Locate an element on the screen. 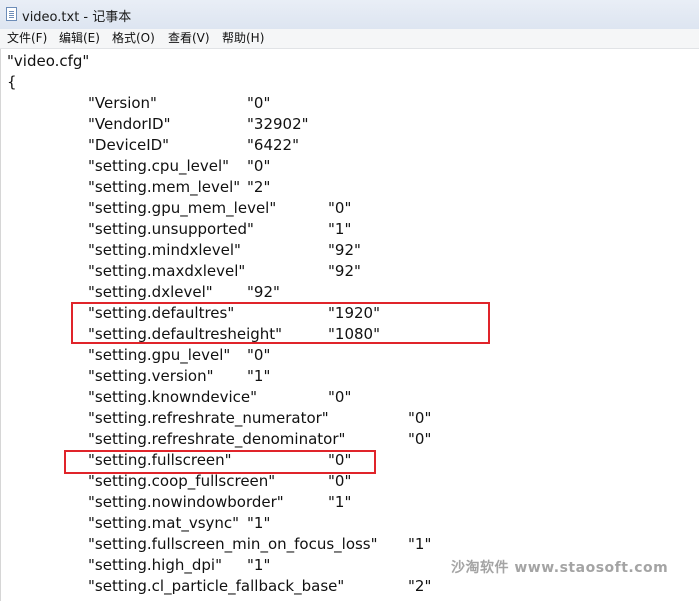 The image size is (699, 601). config-key: "setting.refreshrate_numerator" is located at coordinates (208, 418).